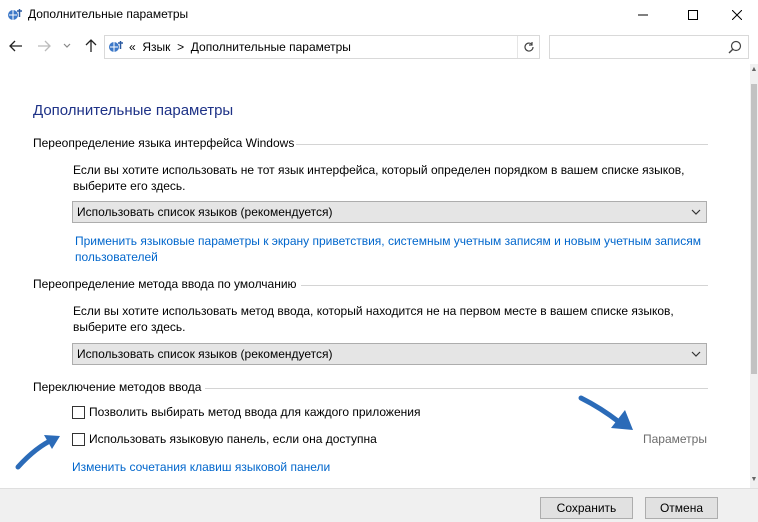  I want to click on close-icon, so click(737, 15).